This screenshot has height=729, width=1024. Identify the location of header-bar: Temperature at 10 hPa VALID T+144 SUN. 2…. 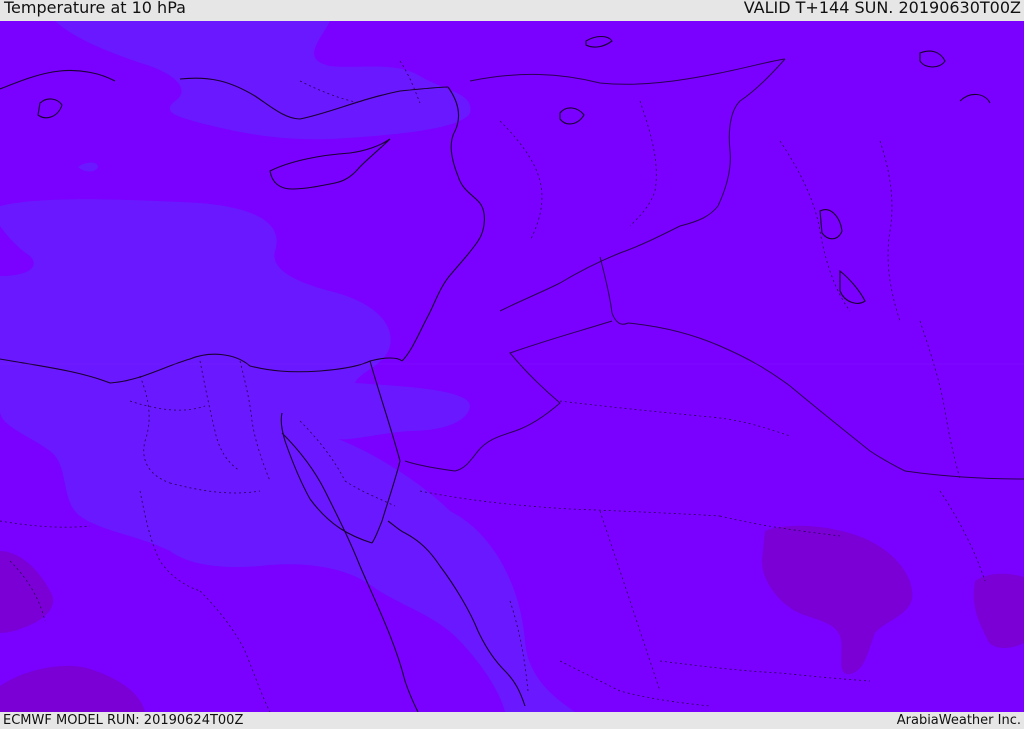
(512, 10).